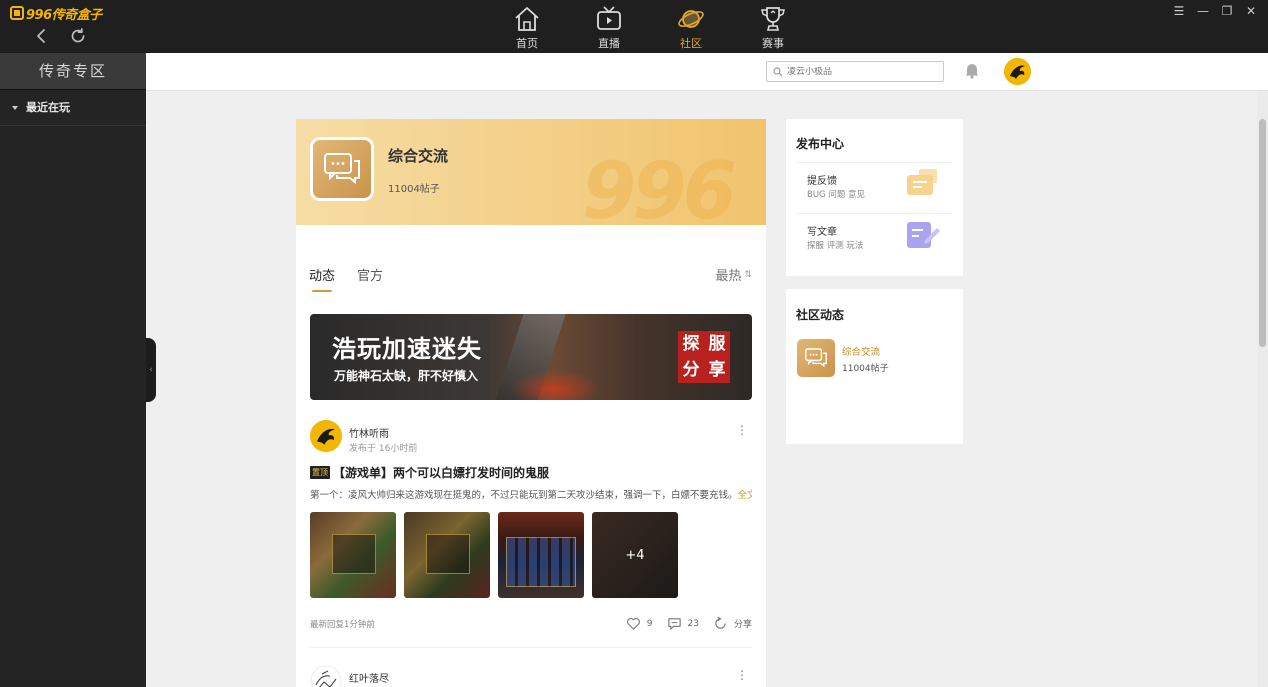 The width and height of the screenshot is (1268, 687). I want to click on menu-icon: ☰, so click(1179, 11).